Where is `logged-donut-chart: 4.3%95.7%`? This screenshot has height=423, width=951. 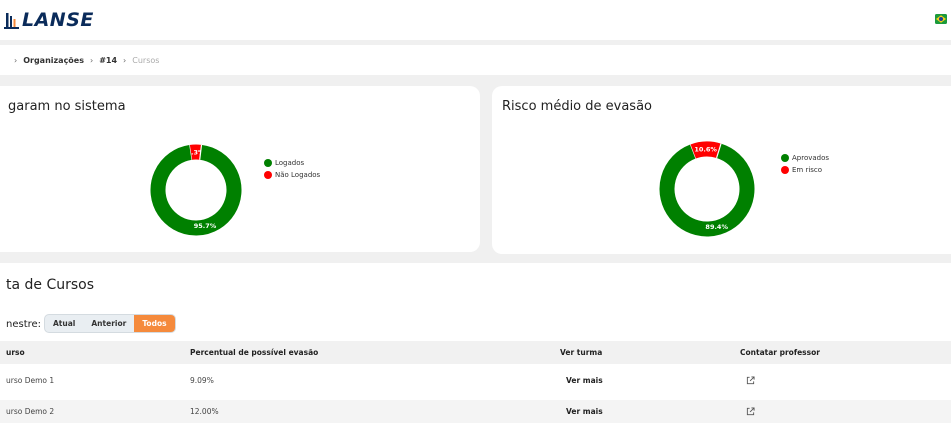 logged-donut-chart: 4.3%95.7% is located at coordinates (196, 190).